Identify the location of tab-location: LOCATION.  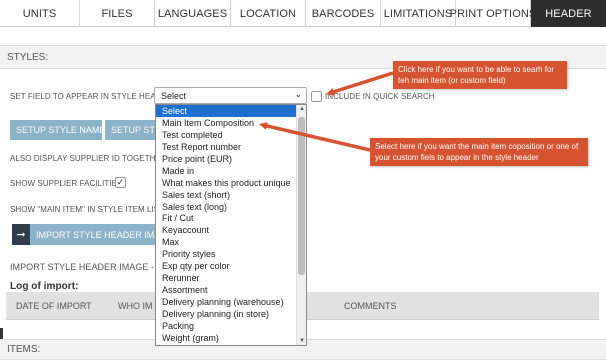
(268, 13).